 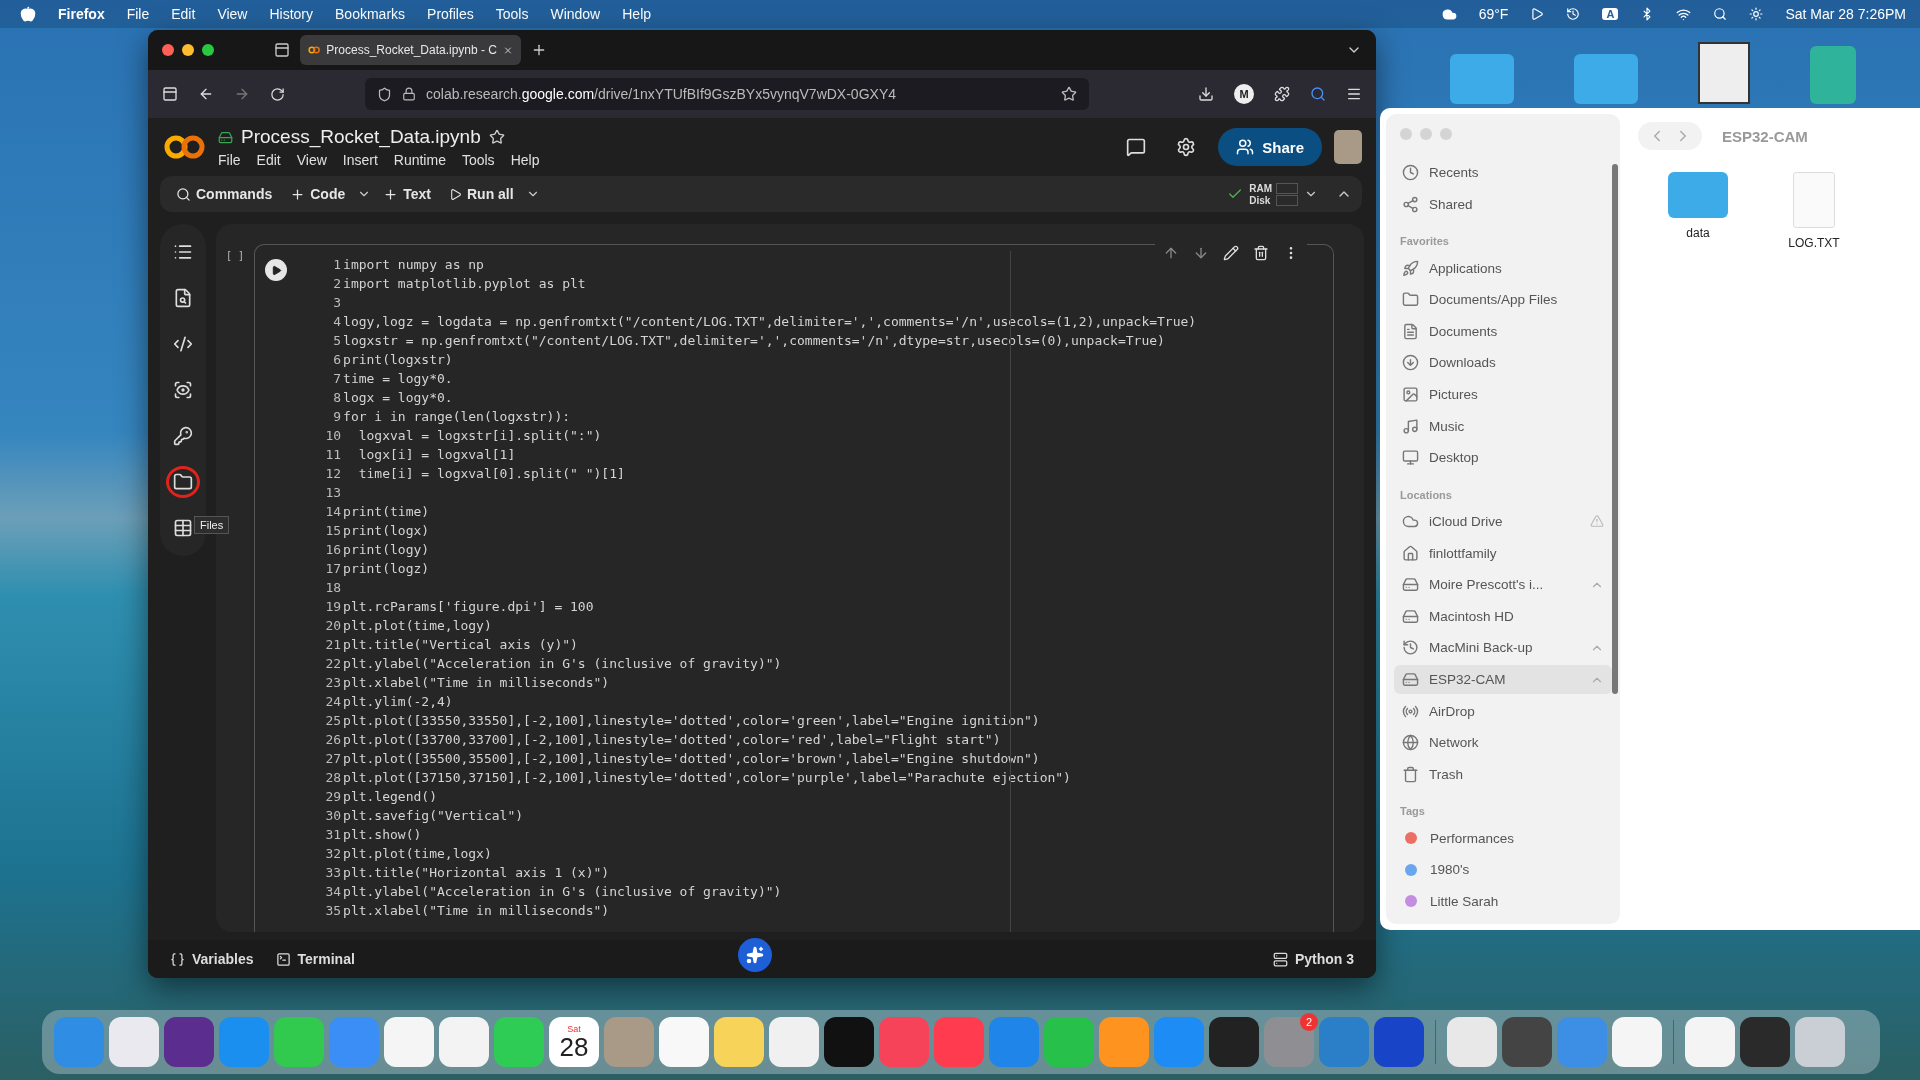 What do you see at coordinates (282, 50) in the screenshot?
I see `tab-overview-icon` at bounding box center [282, 50].